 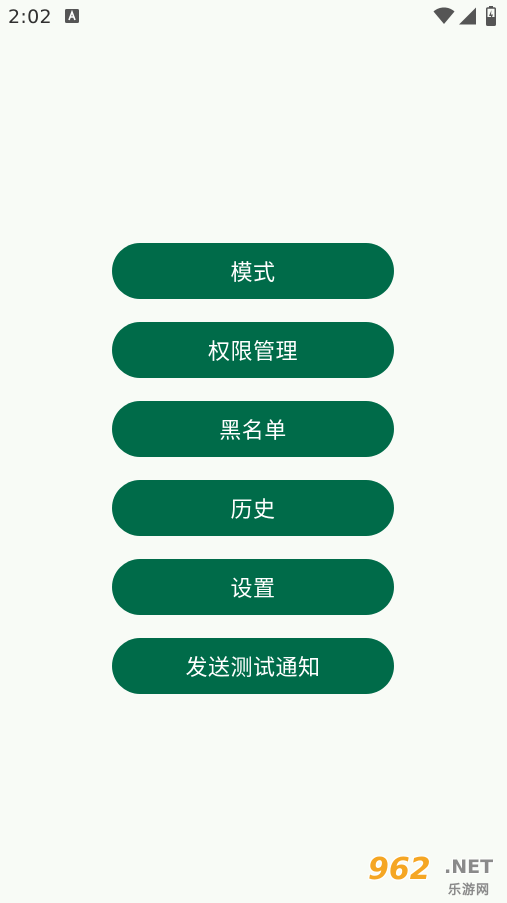 What do you see at coordinates (253, 271) in the screenshot?
I see `mode-button: 模式` at bounding box center [253, 271].